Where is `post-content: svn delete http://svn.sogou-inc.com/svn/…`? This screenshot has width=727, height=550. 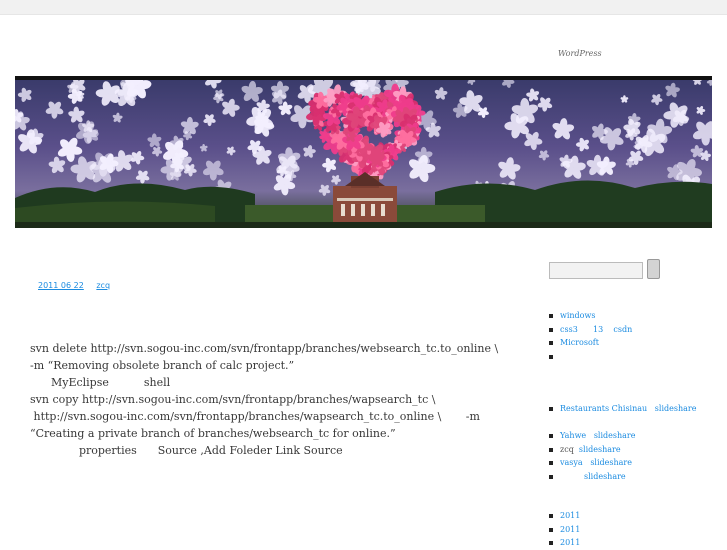 post-content: svn delete http://svn.sogou-inc.com/svn/… is located at coordinates (265, 399).